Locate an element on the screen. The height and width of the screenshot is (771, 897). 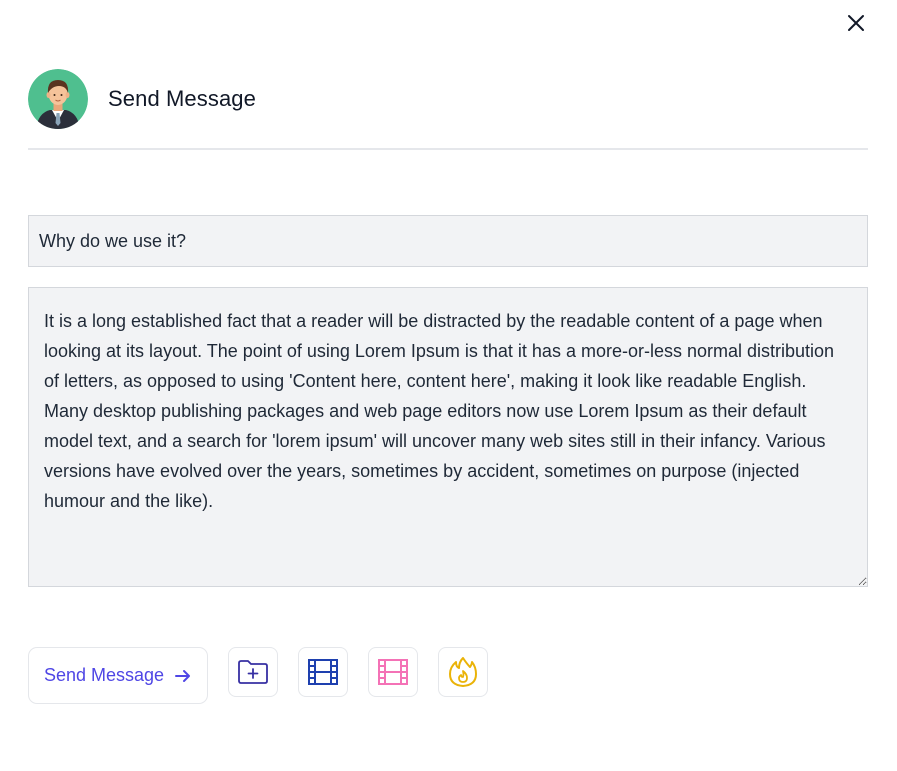
folder-plus-icon is located at coordinates (253, 672).